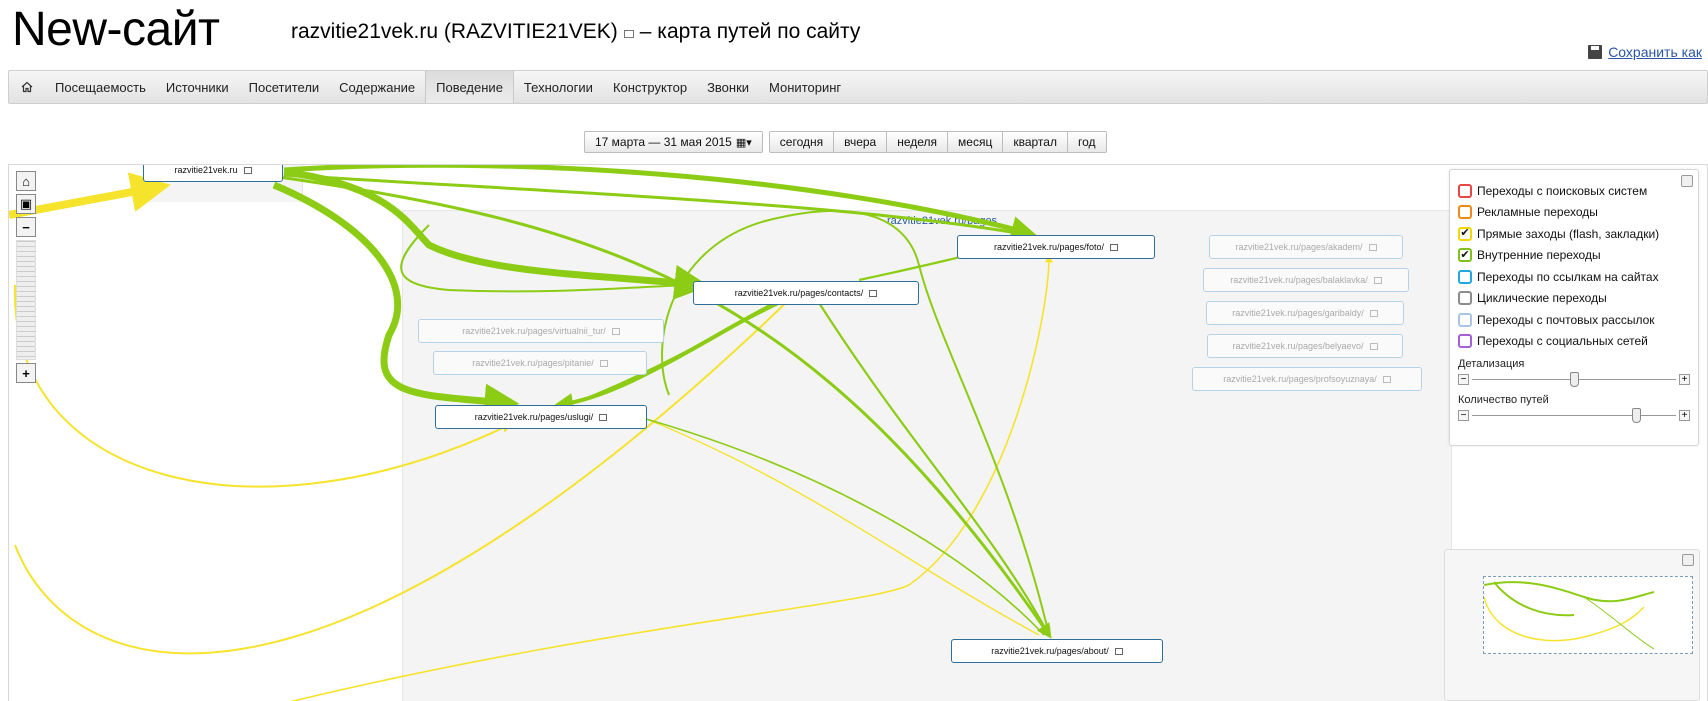 The image size is (1708, 701). I want to click on menu-item-technologies: Технологии, so click(558, 87).